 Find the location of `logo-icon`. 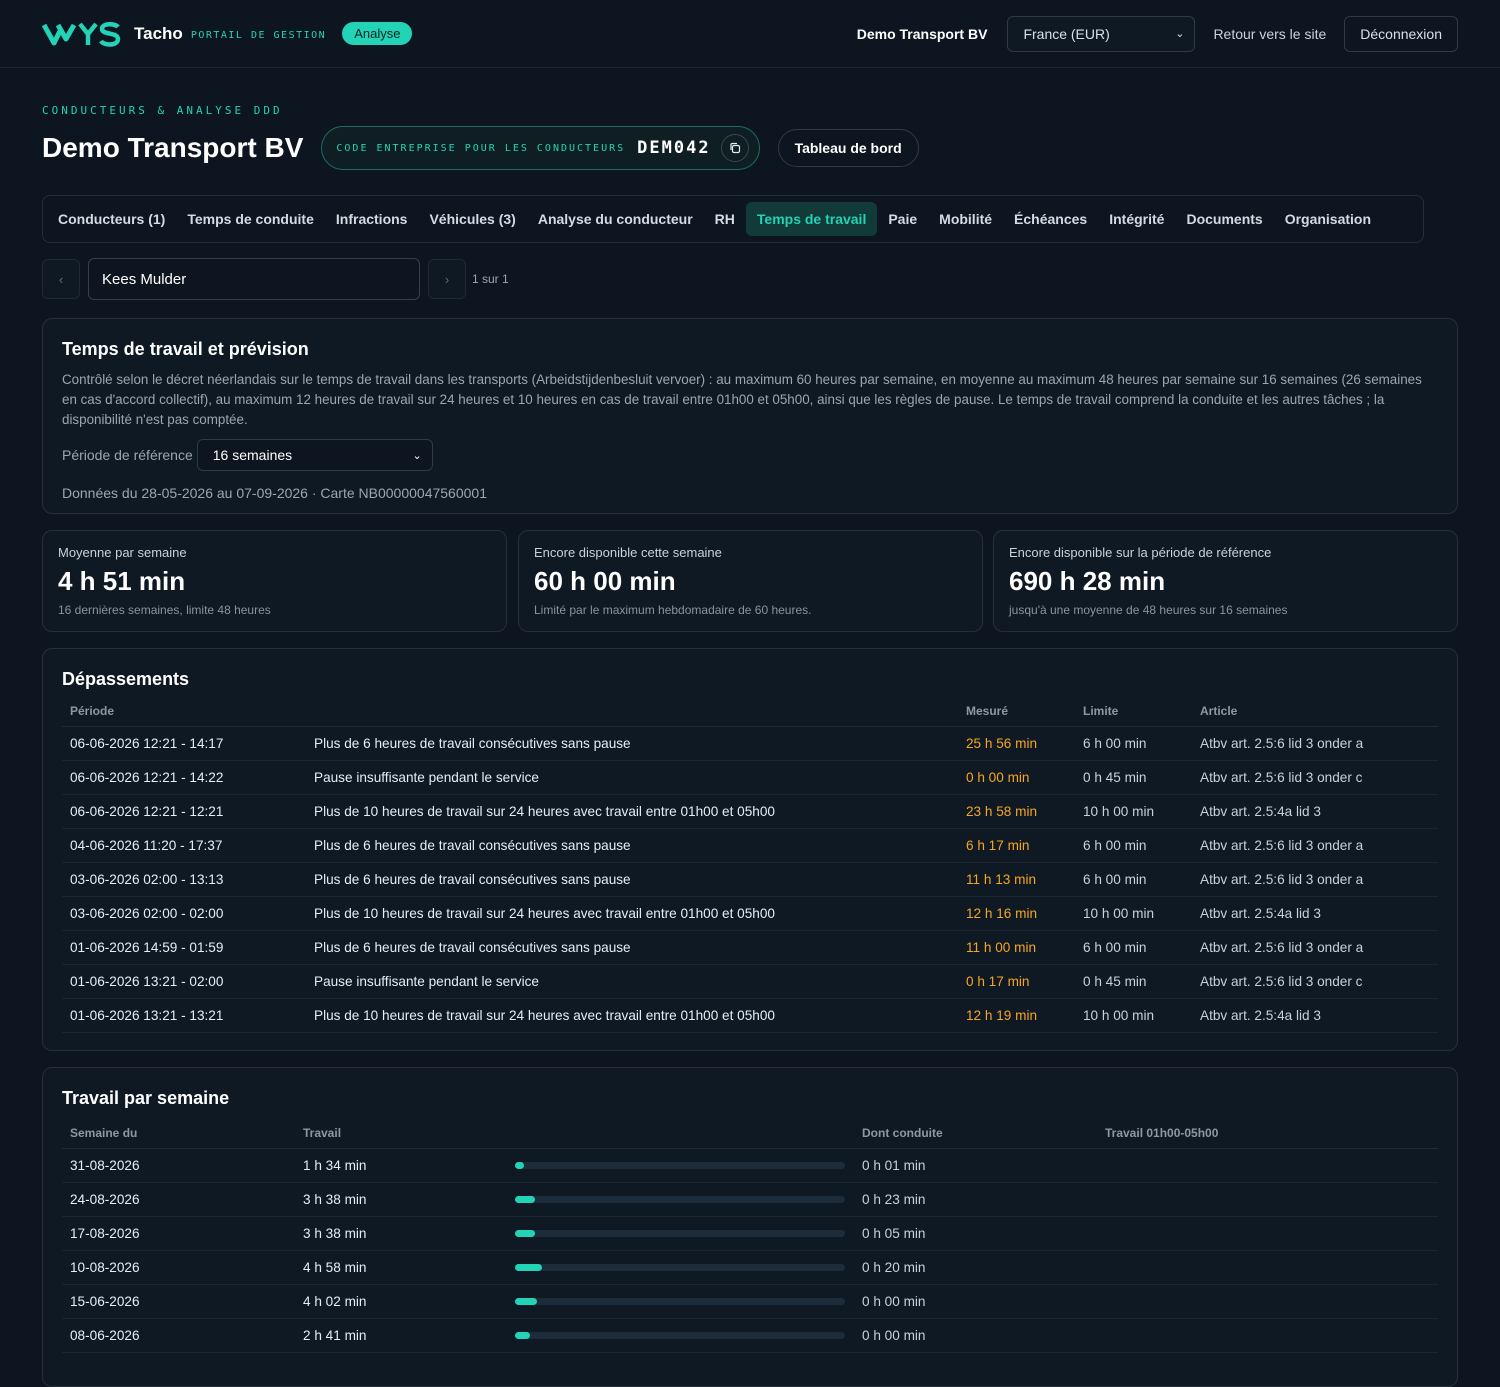

logo-icon is located at coordinates (81, 34).